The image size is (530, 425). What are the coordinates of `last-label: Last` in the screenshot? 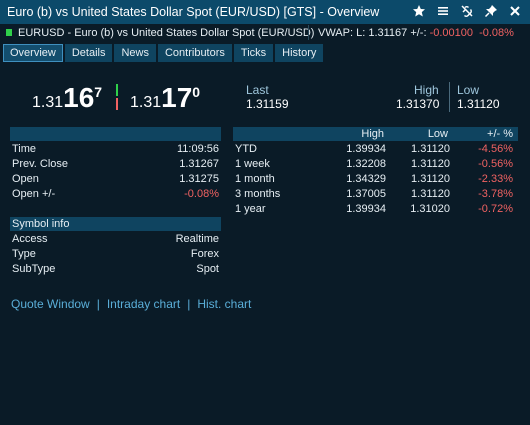 It's located at (257, 90).